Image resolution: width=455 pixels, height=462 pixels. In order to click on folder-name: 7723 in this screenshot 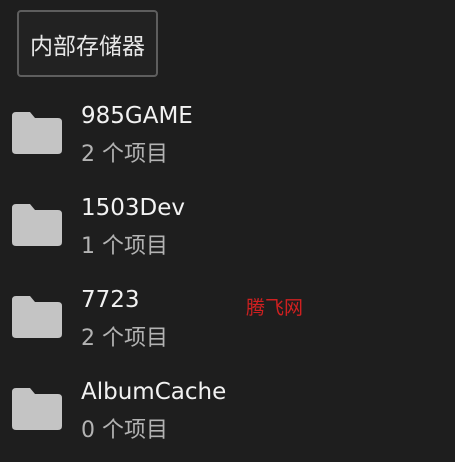, I will do `click(110, 300)`.